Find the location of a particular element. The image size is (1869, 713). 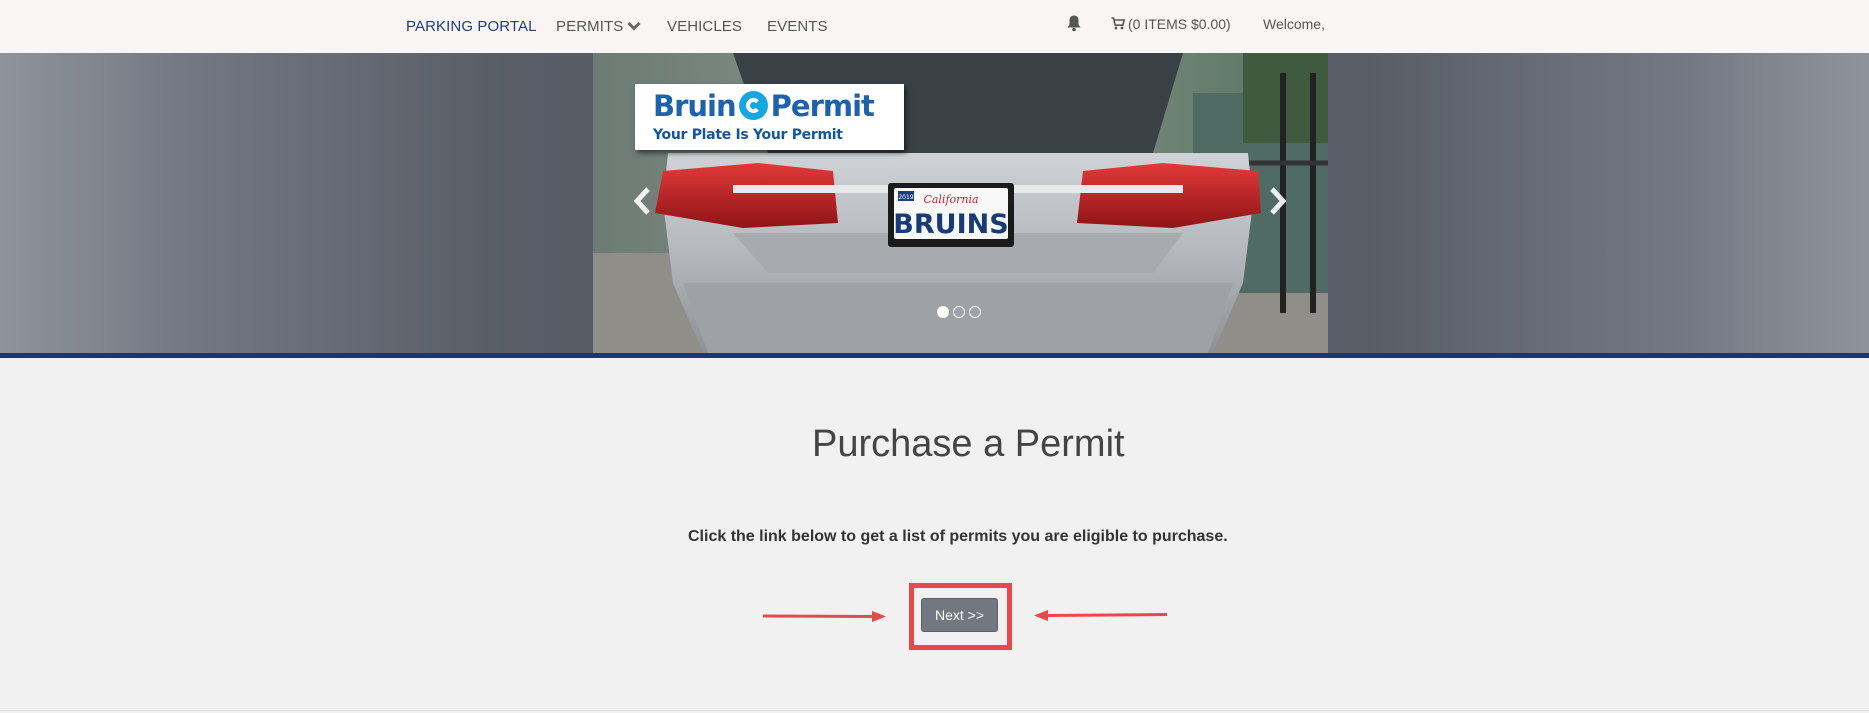

bell-icon is located at coordinates (1074, 23).